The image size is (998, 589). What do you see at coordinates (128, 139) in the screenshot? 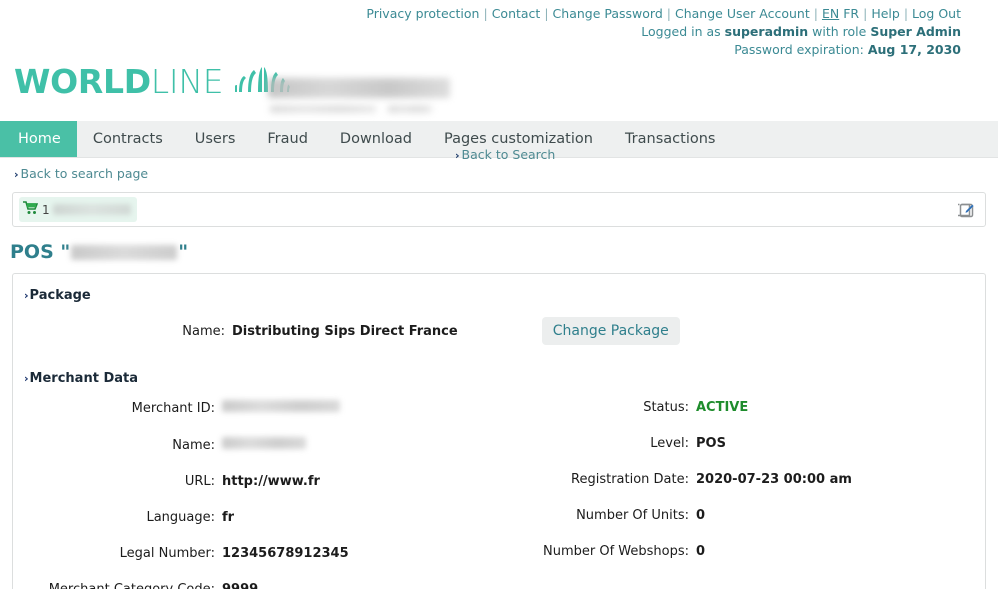
I see `nav-item-contracts: Contracts` at bounding box center [128, 139].